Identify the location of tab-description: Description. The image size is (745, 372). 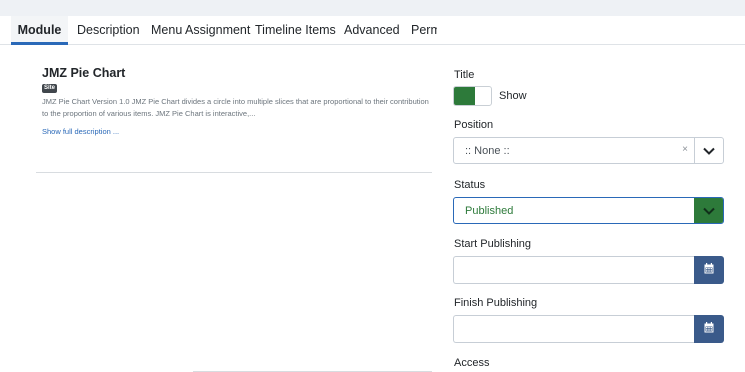
(108, 30).